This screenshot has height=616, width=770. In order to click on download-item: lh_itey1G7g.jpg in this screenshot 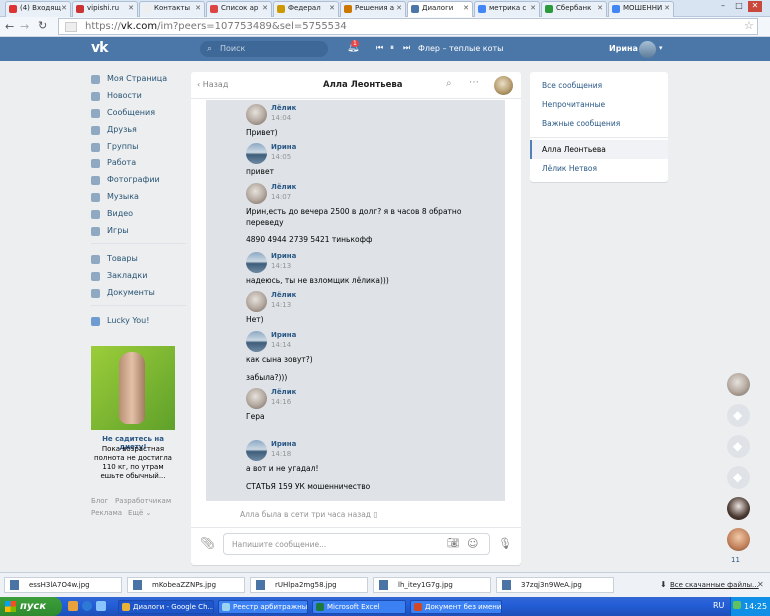, I will do `click(432, 585)`.